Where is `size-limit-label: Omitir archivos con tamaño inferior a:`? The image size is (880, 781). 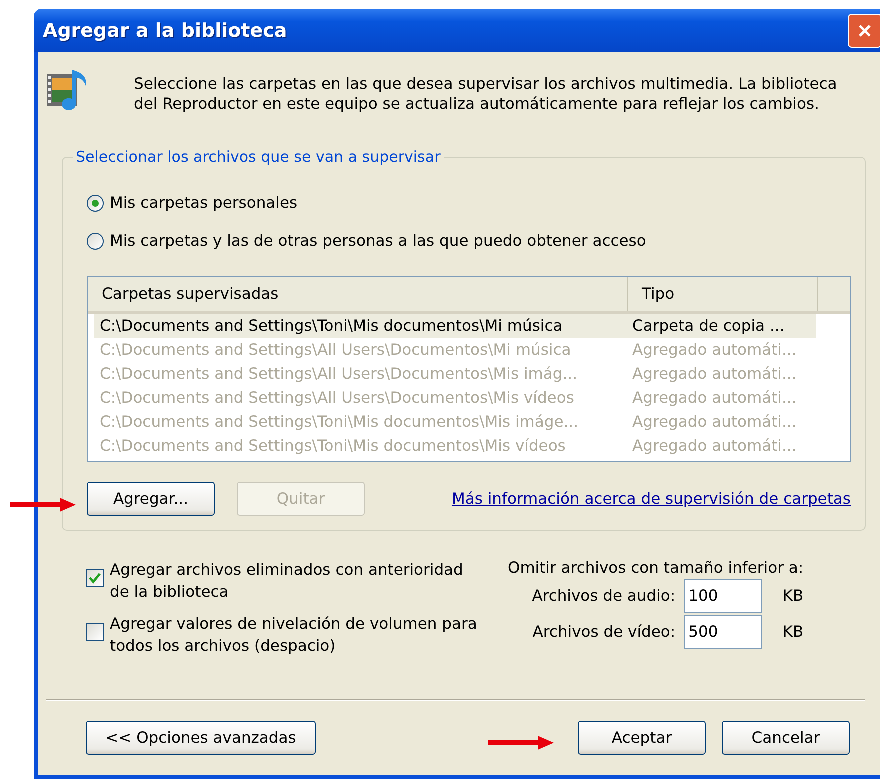
size-limit-label: Omitir archivos con tamaño inferior a: is located at coordinates (656, 568).